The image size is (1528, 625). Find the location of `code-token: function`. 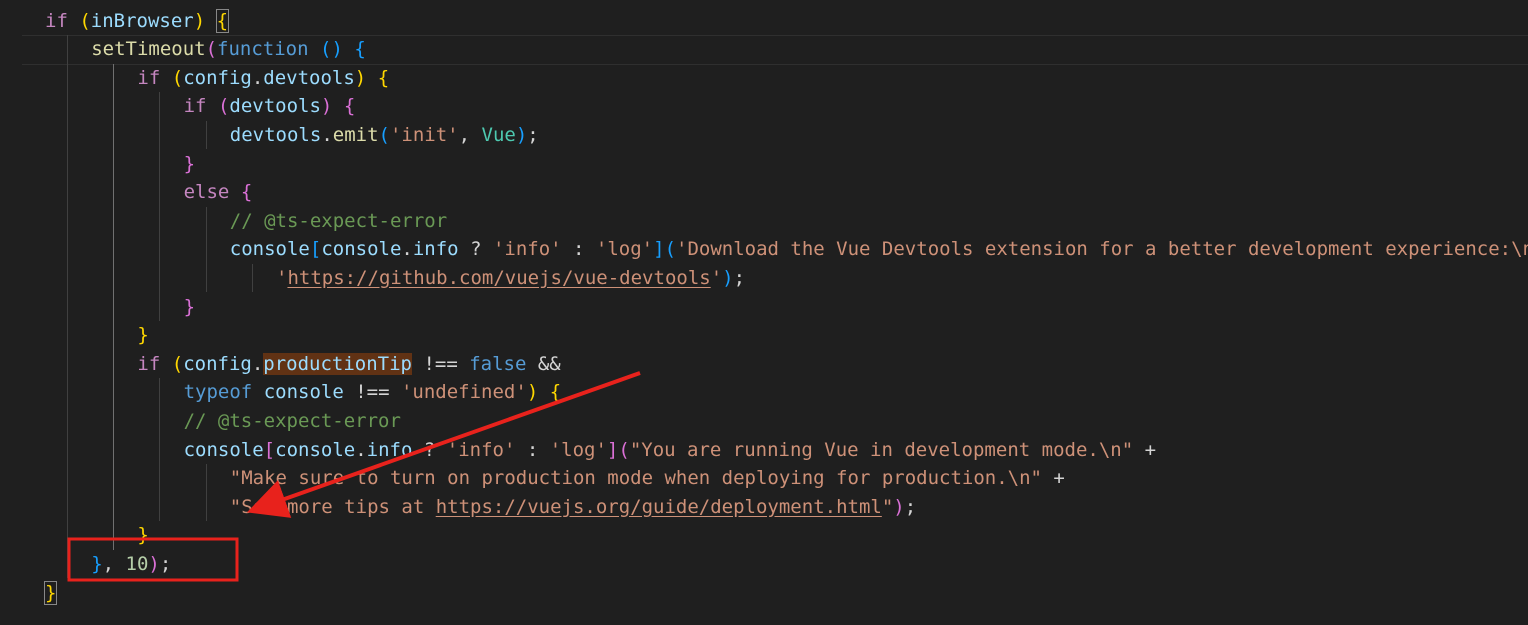

code-token: function is located at coordinates (263, 49).